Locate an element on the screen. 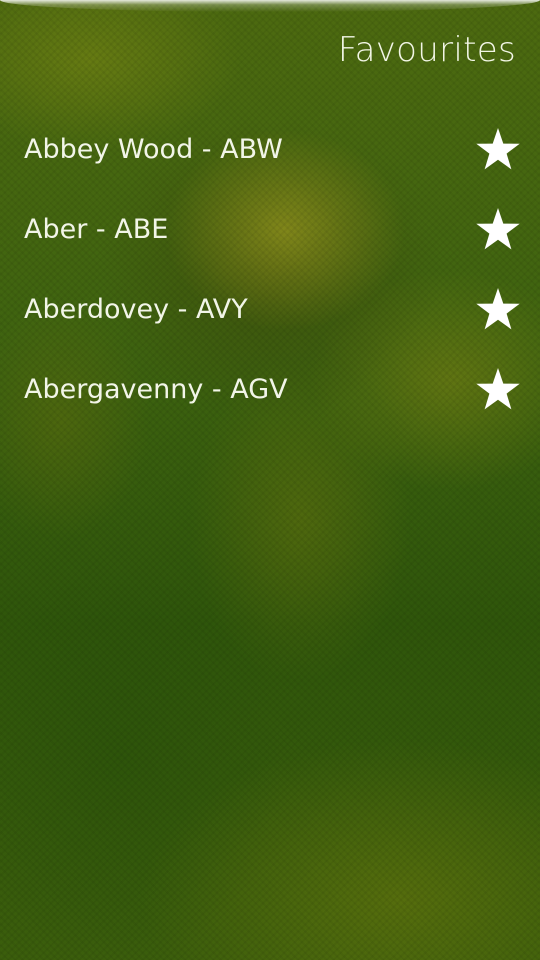 The width and height of the screenshot is (540, 960). favourite-station-label: Abergavenny - AGV is located at coordinates (156, 389).